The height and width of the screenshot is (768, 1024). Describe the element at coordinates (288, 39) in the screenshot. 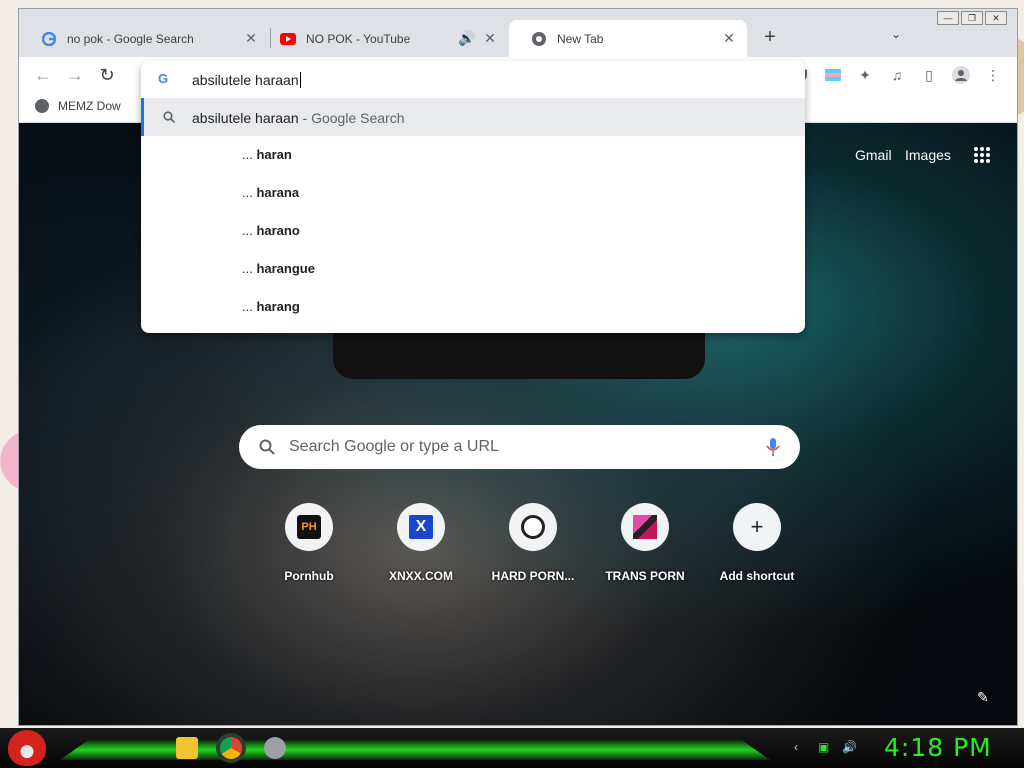

I see `youtube-icon` at that location.